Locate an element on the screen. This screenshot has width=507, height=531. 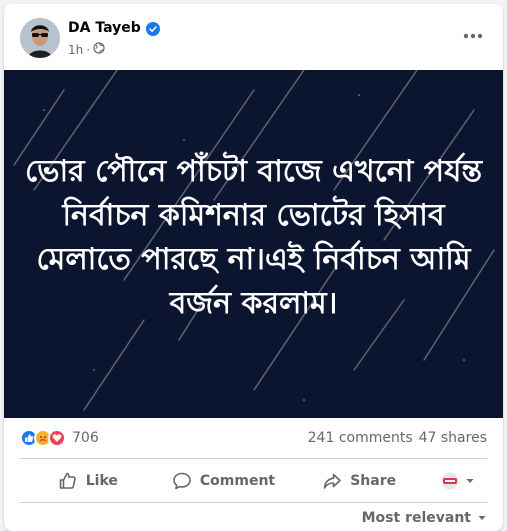
author-name: DA Tayeb is located at coordinates (104, 28).